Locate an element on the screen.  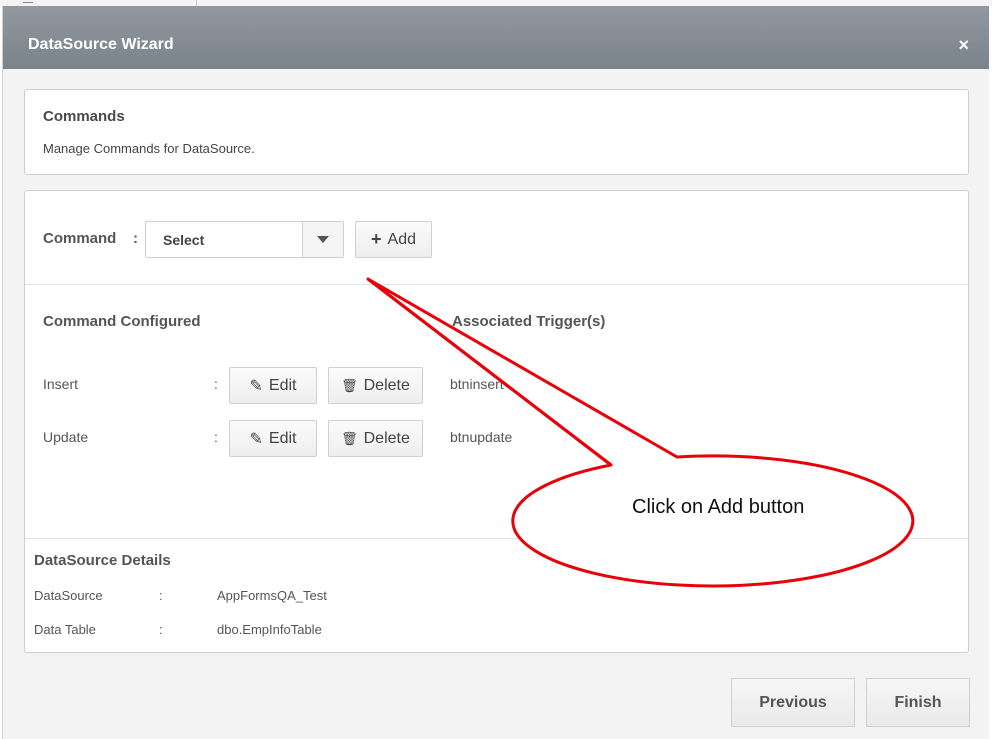
callout-text: Click on Add button is located at coordinates (718, 507).